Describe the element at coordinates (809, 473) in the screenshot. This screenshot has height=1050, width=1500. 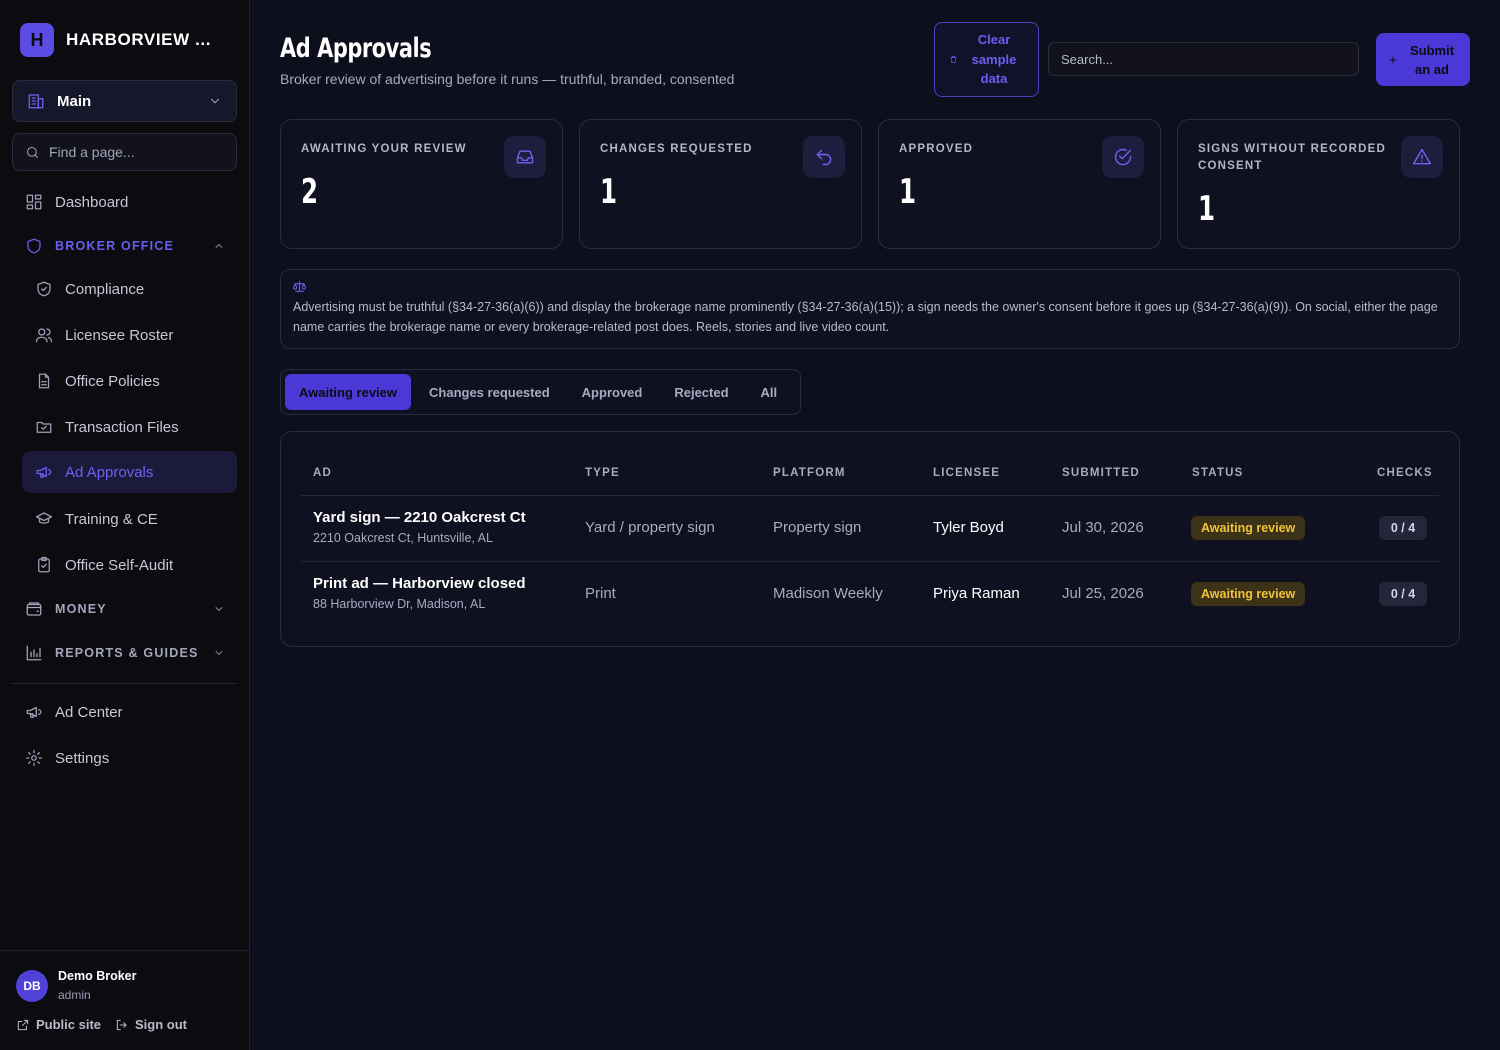
I see `column-header-platform: PLATFORM` at that location.